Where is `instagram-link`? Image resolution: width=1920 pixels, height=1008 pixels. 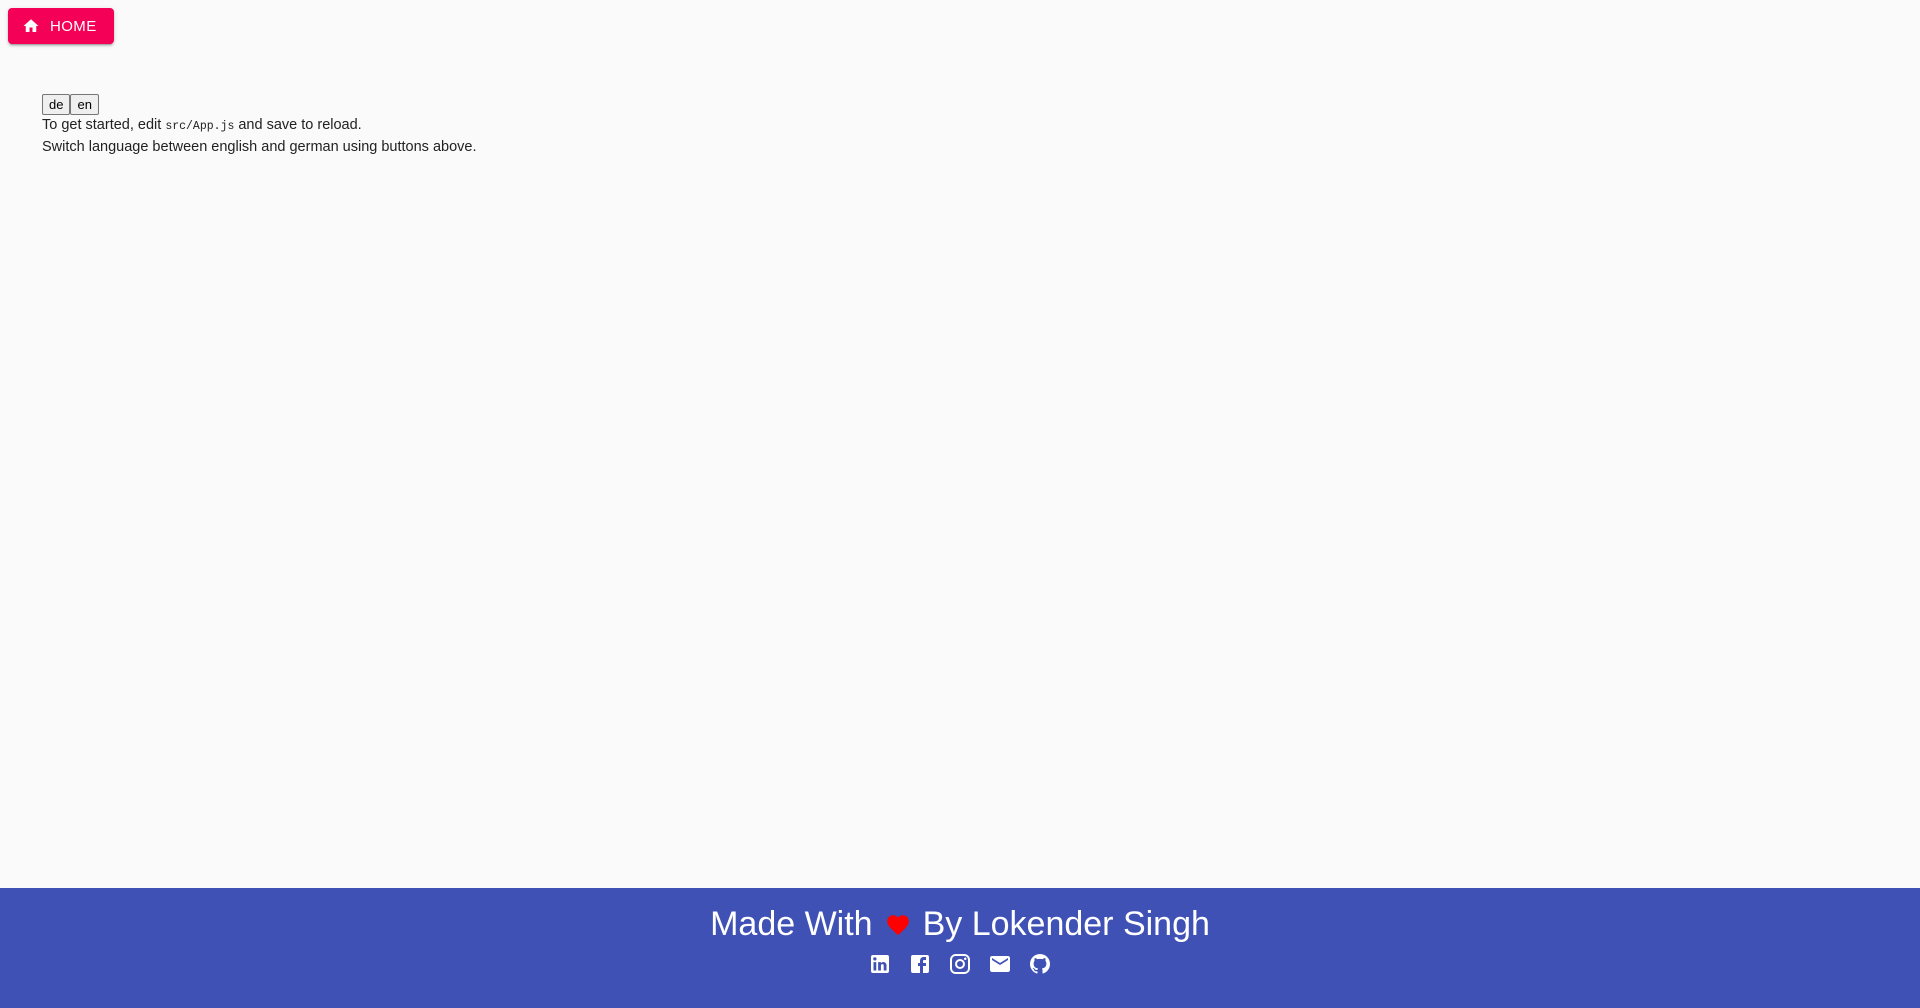
instagram-link is located at coordinates (960, 964).